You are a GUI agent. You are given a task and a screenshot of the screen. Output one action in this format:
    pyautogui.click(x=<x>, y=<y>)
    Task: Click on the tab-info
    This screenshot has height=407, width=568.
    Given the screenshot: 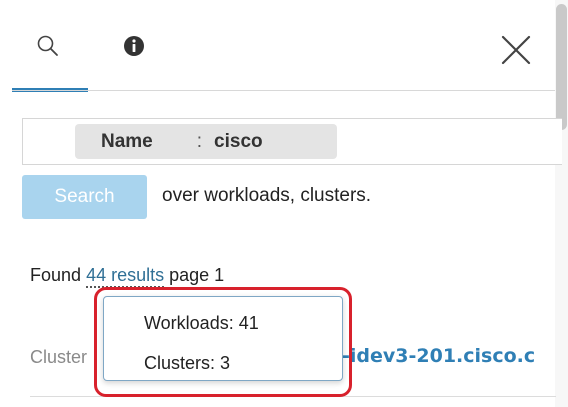 What is the action you would take?
    pyautogui.click(x=134, y=46)
    